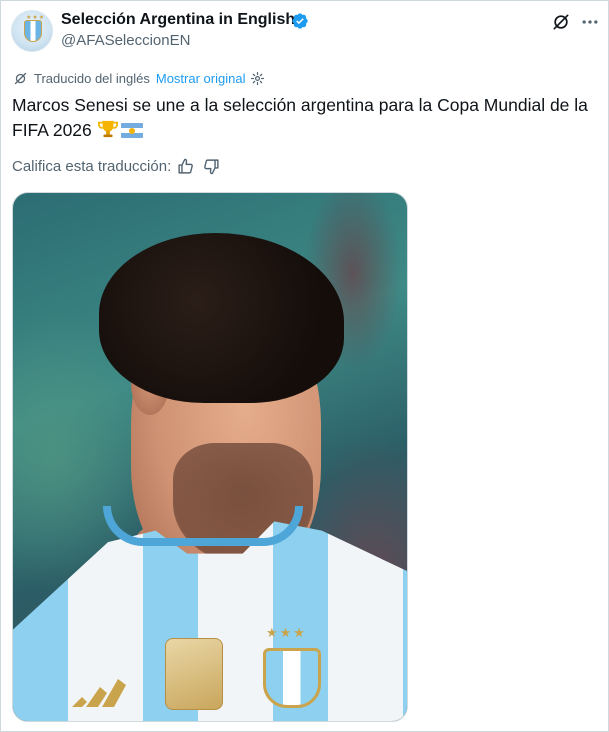 The width and height of the screenshot is (609, 732). What do you see at coordinates (300, 21) in the screenshot?
I see `verified-badge-icon` at bounding box center [300, 21].